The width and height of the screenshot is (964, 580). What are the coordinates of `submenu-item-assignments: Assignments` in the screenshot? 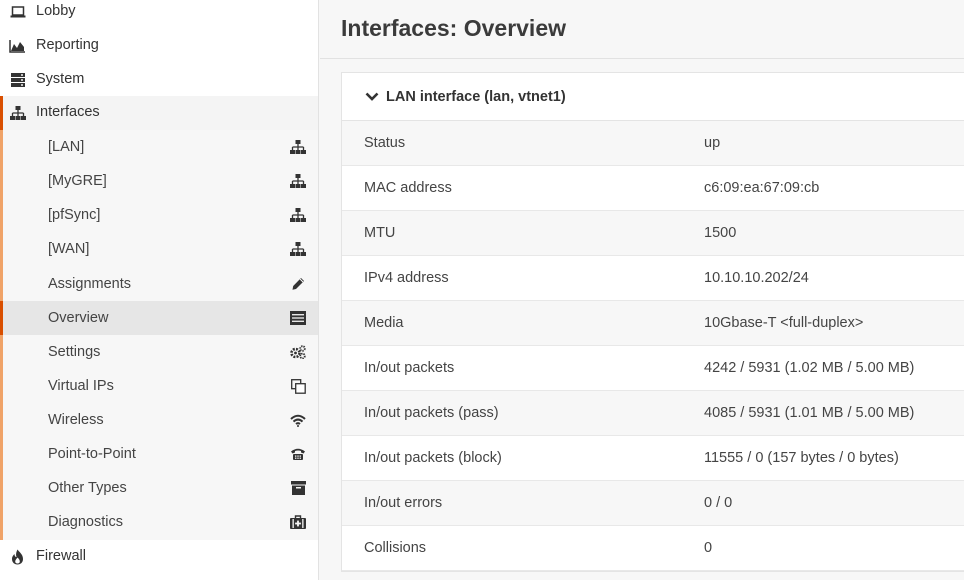 It's located at (160, 284).